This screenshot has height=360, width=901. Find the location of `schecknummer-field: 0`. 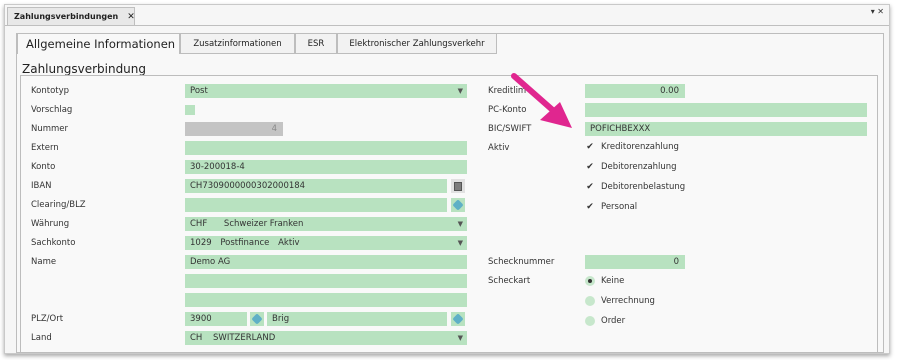

schecknummer-field: 0 is located at coordinates (635, 262).